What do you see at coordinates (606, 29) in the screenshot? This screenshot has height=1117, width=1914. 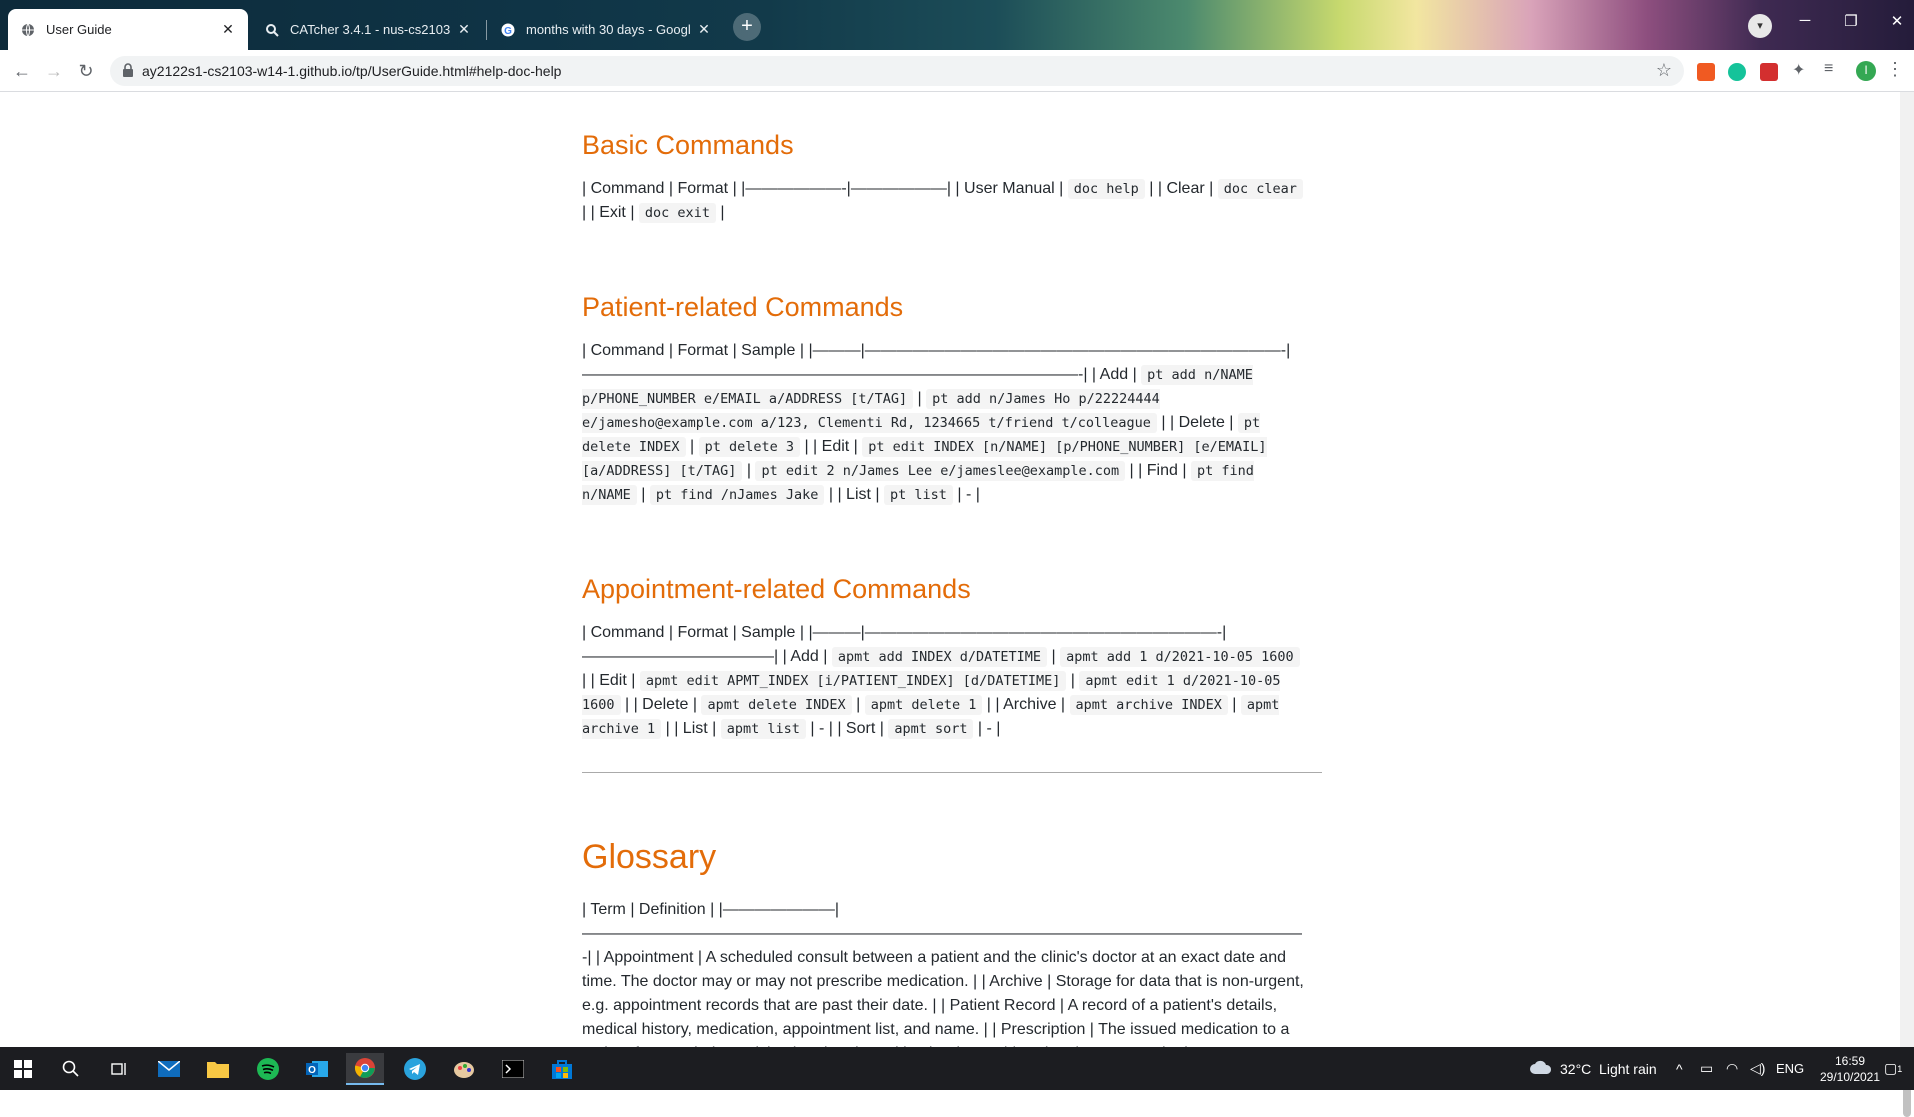 I see `tab-google-search: G months with 30 days - Google Se ✕` at bounding box center [606, 29].